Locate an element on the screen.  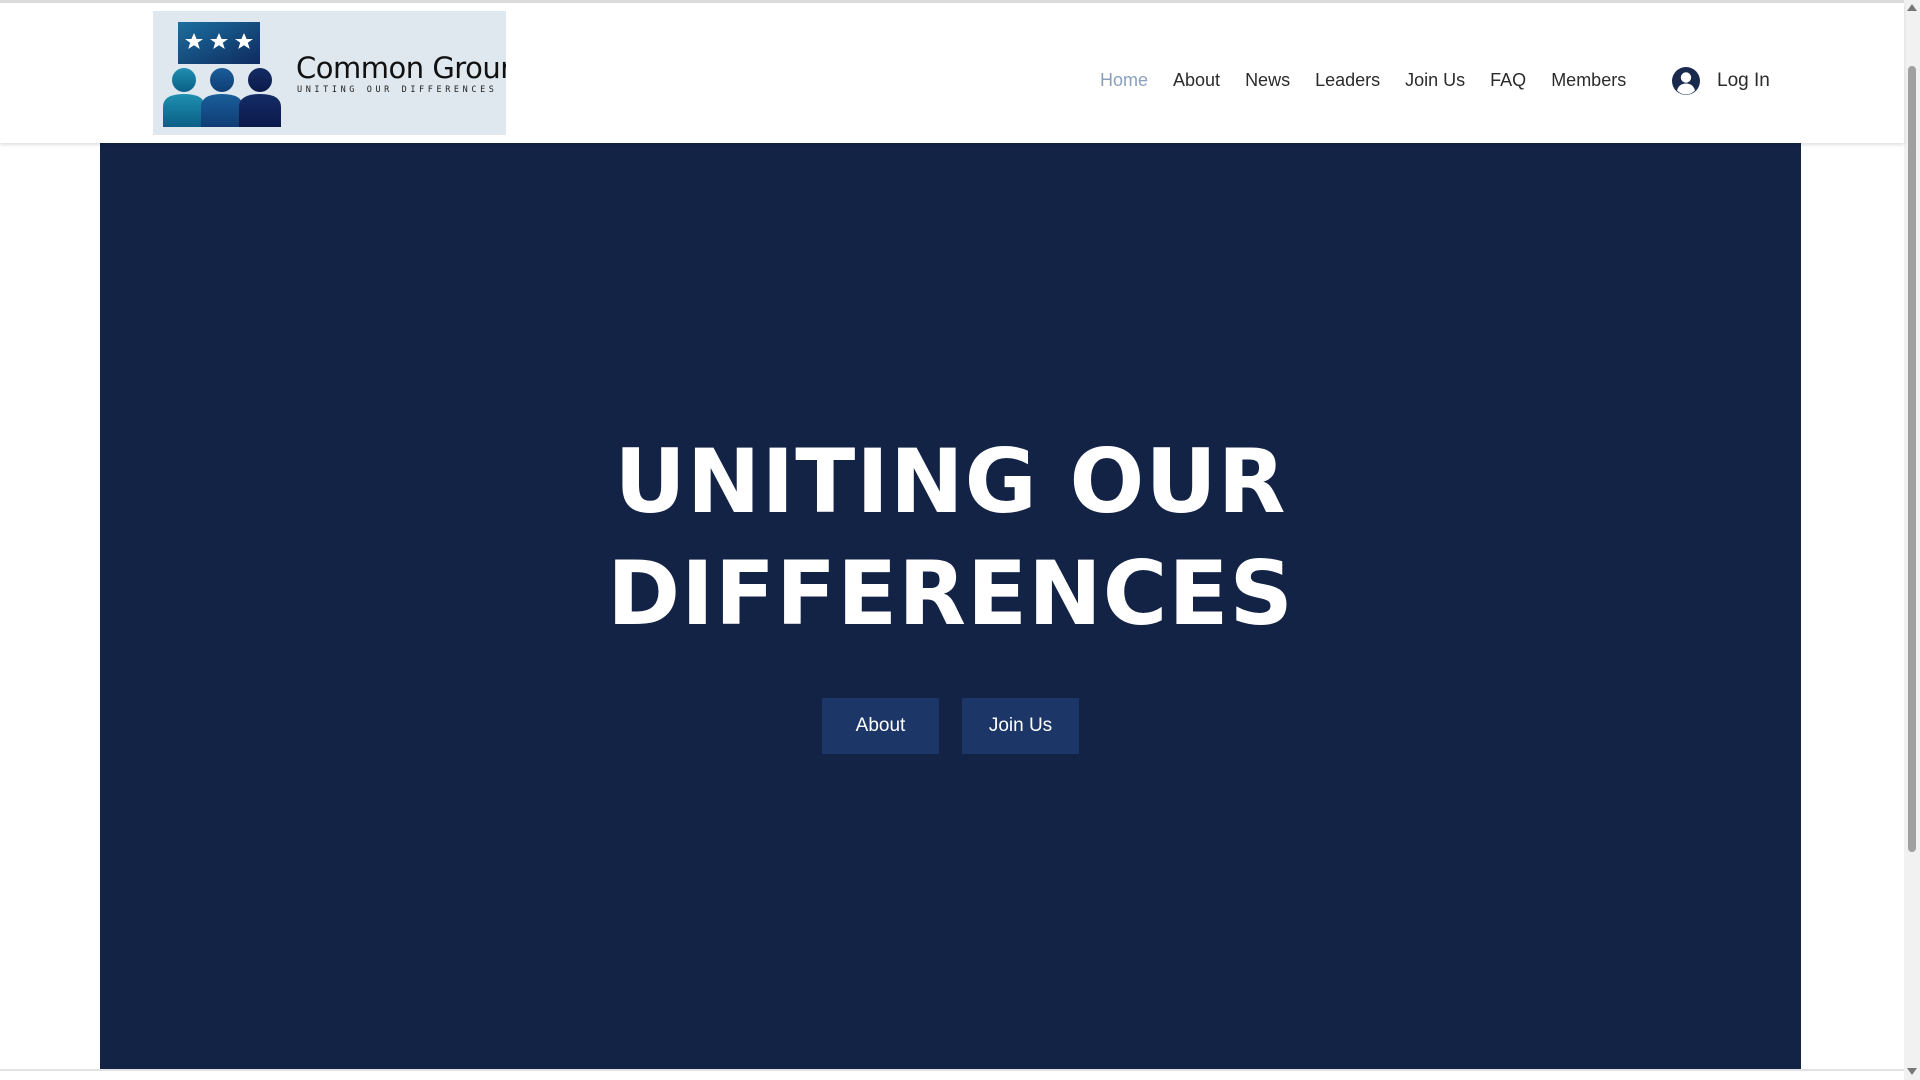
scroll-down-icon is located at coordinates (1912, 1071).